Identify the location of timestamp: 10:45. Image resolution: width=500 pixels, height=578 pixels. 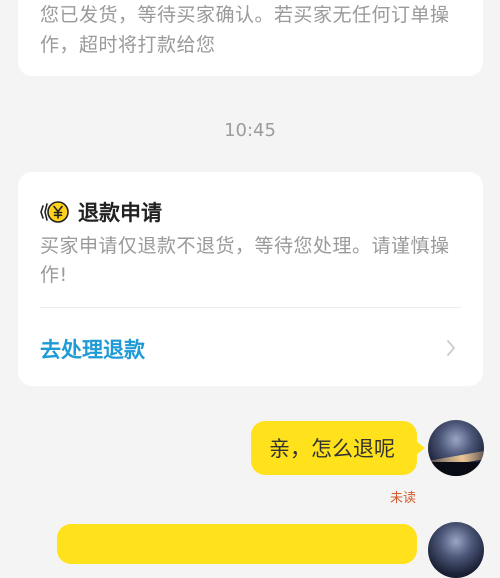
(250, 130).